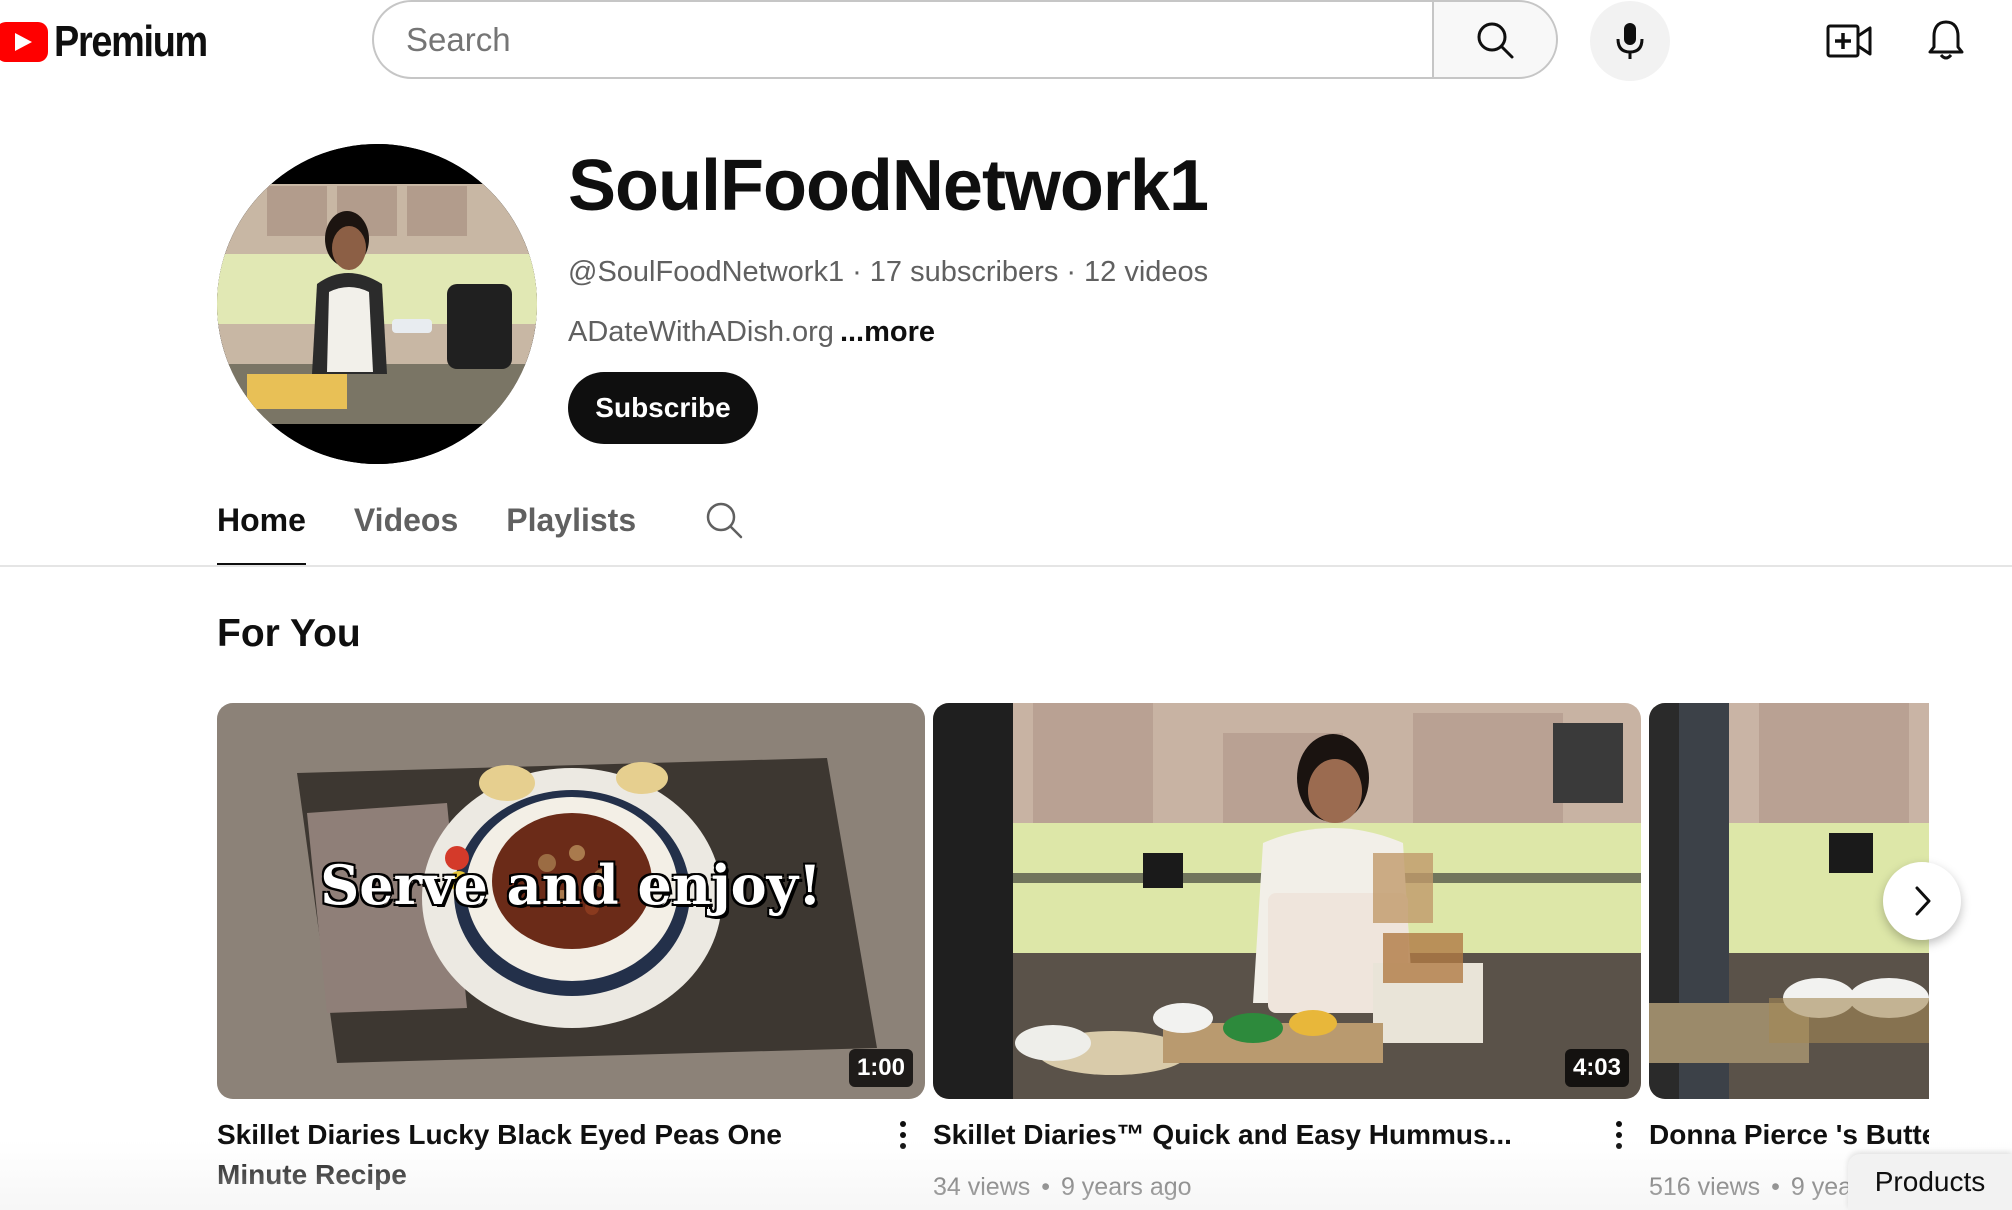 Image resolution: width=2012 pixels, height=1210 pixels. Describe the element at coordinates (480, 528) in the screenshot. I see `channel-tabs: Home Videos Playlists` at that location.